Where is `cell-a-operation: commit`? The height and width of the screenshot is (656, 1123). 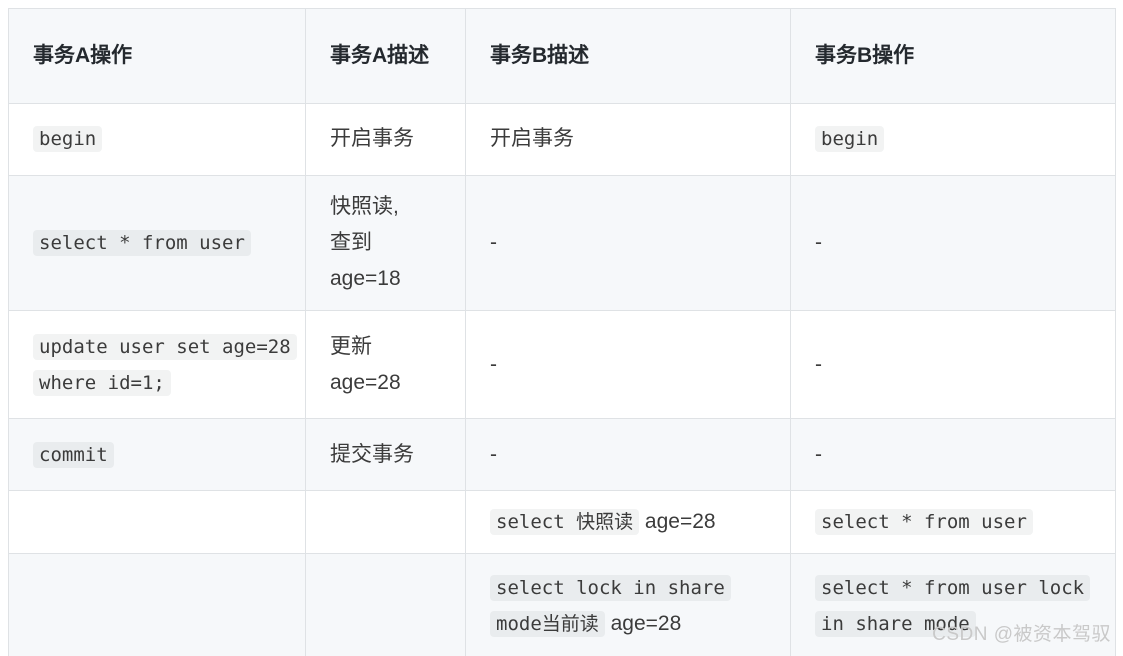
cell-a-operation: commit is located at coordinates (157, 455).